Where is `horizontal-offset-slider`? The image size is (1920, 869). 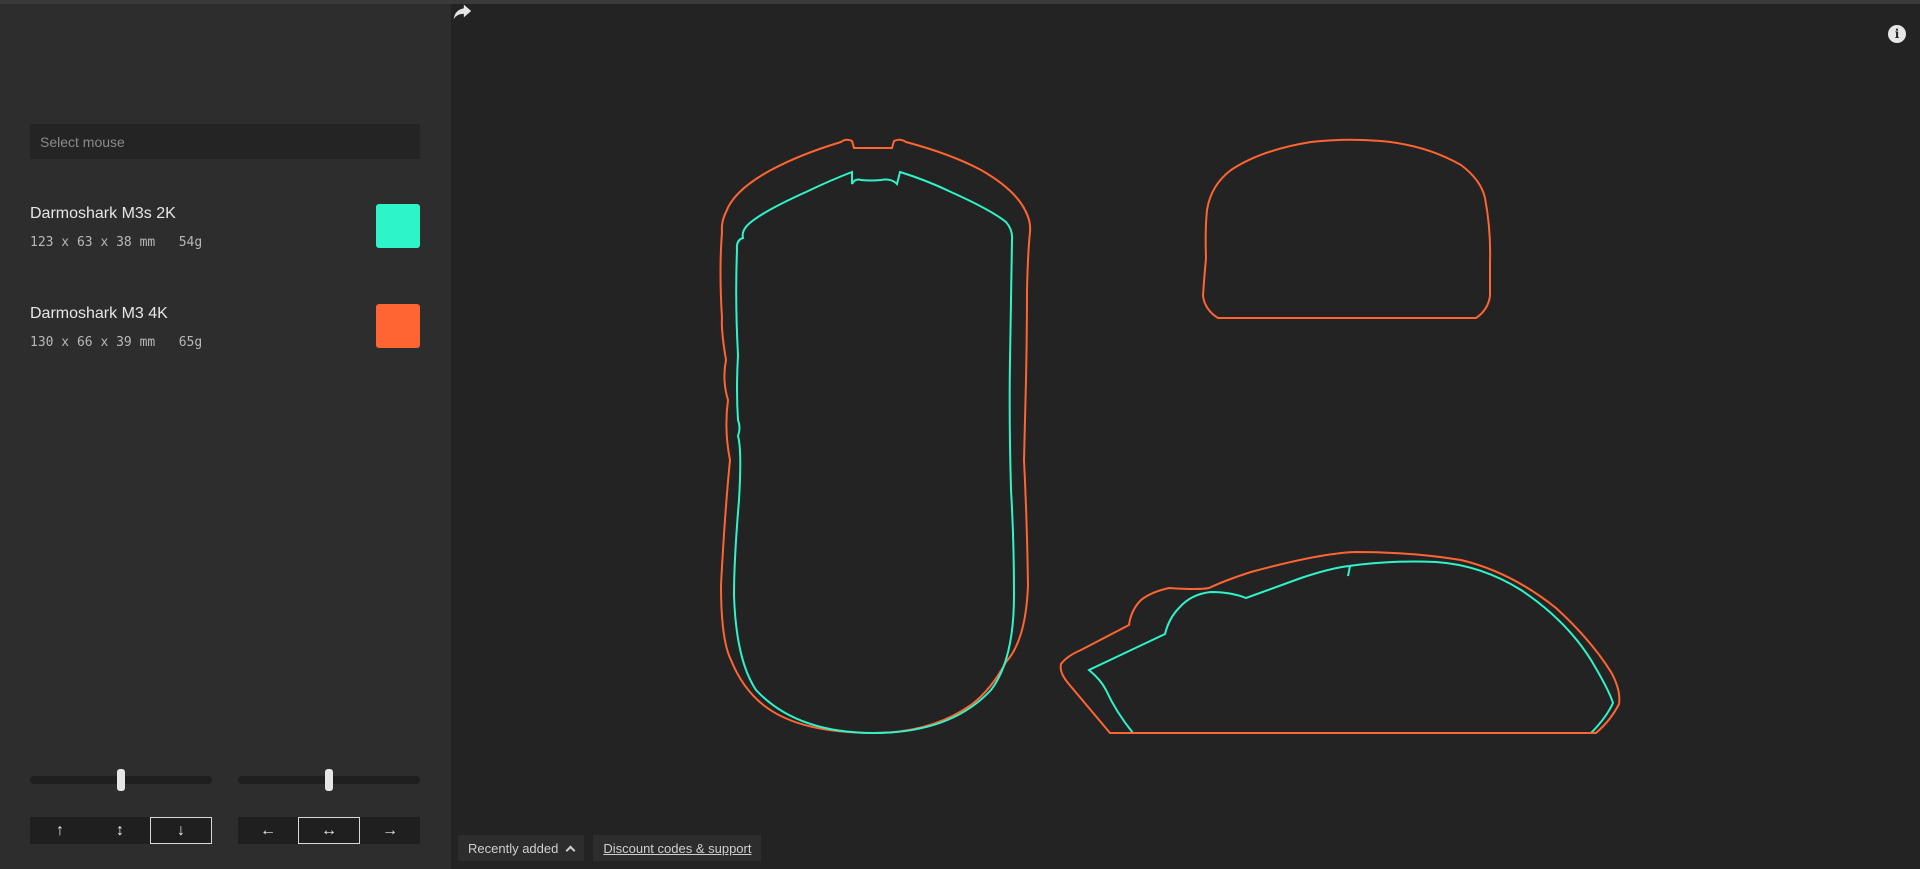 horizontal-offset-slider is located at coordinates (329, 780).